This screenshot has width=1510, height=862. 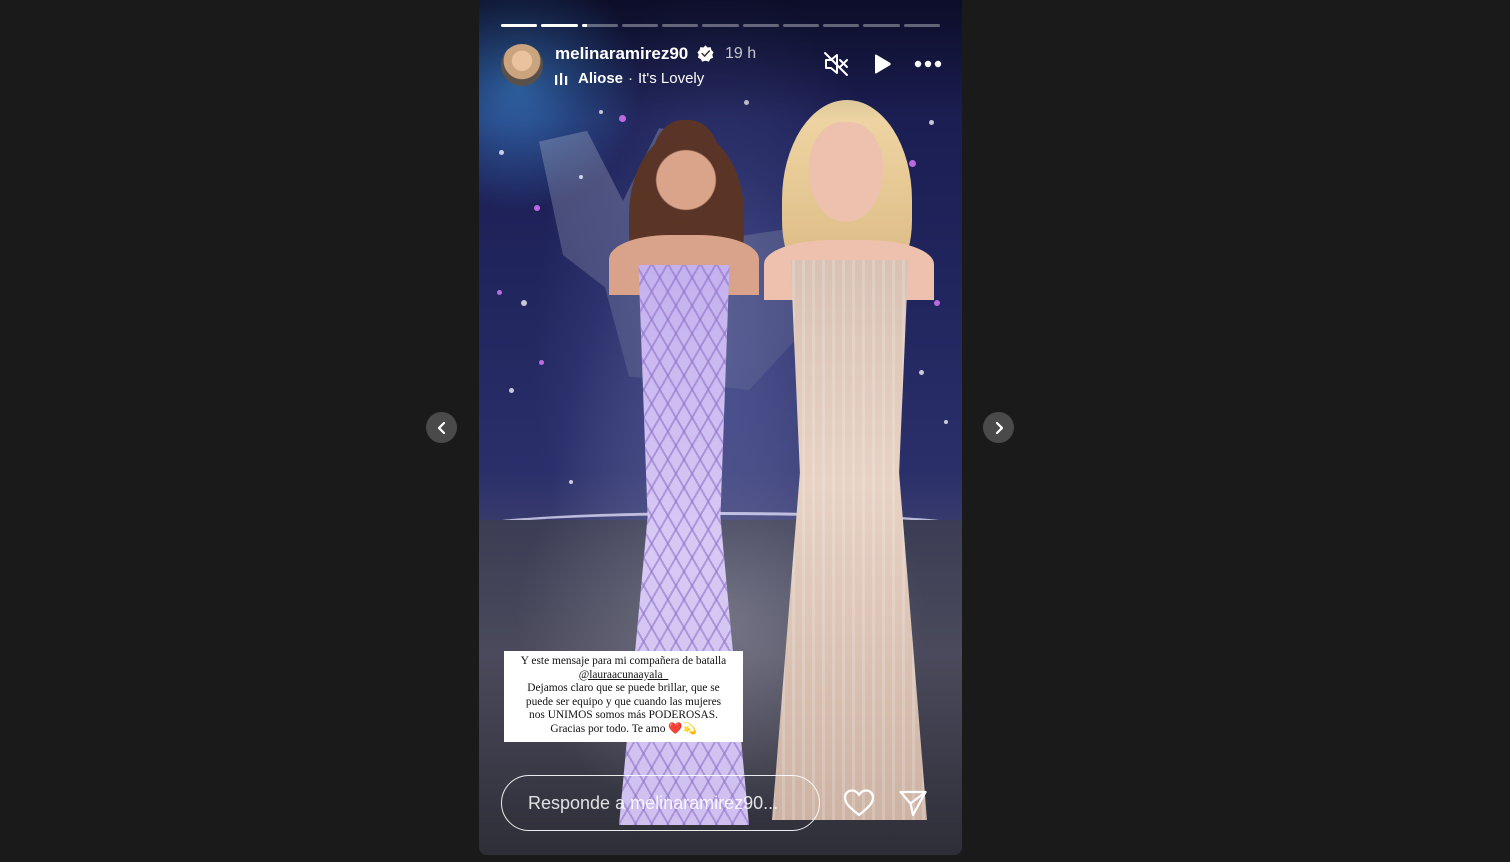 What do you see at coordinates (741, 53) in the screenshot?
I see `story-time: 19 h` at bounding box center [741, 53].